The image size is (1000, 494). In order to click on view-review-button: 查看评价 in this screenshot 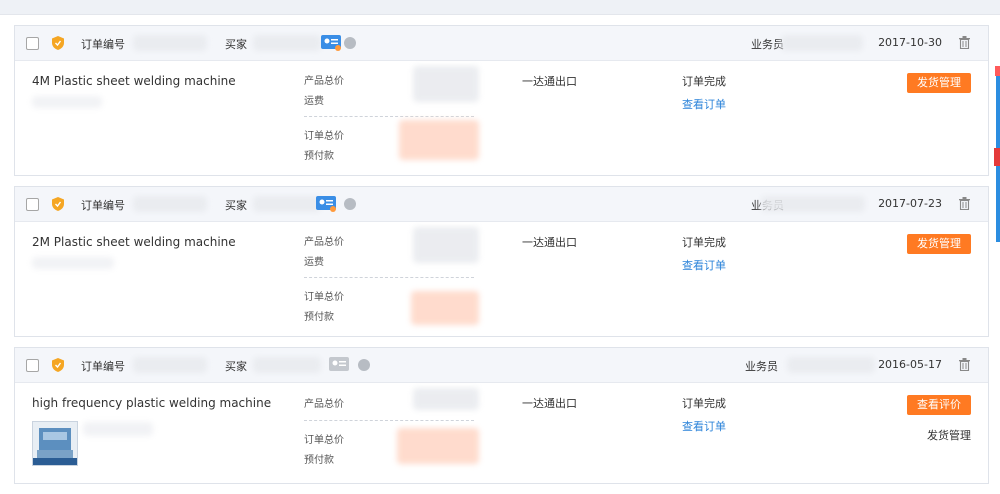, I will do `click(939, 405)`.